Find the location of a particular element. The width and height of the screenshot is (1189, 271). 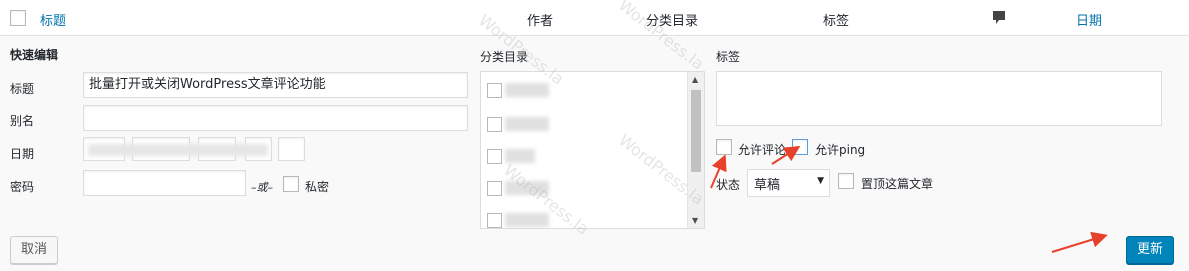

allow-ping-label: 允许ping is located at coordinates (840, 150).